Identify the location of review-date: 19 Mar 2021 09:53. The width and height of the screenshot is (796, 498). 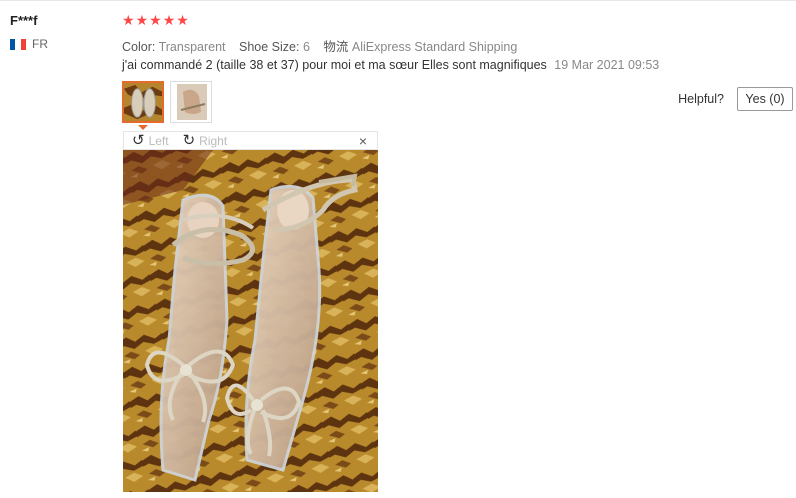
(607, 65).